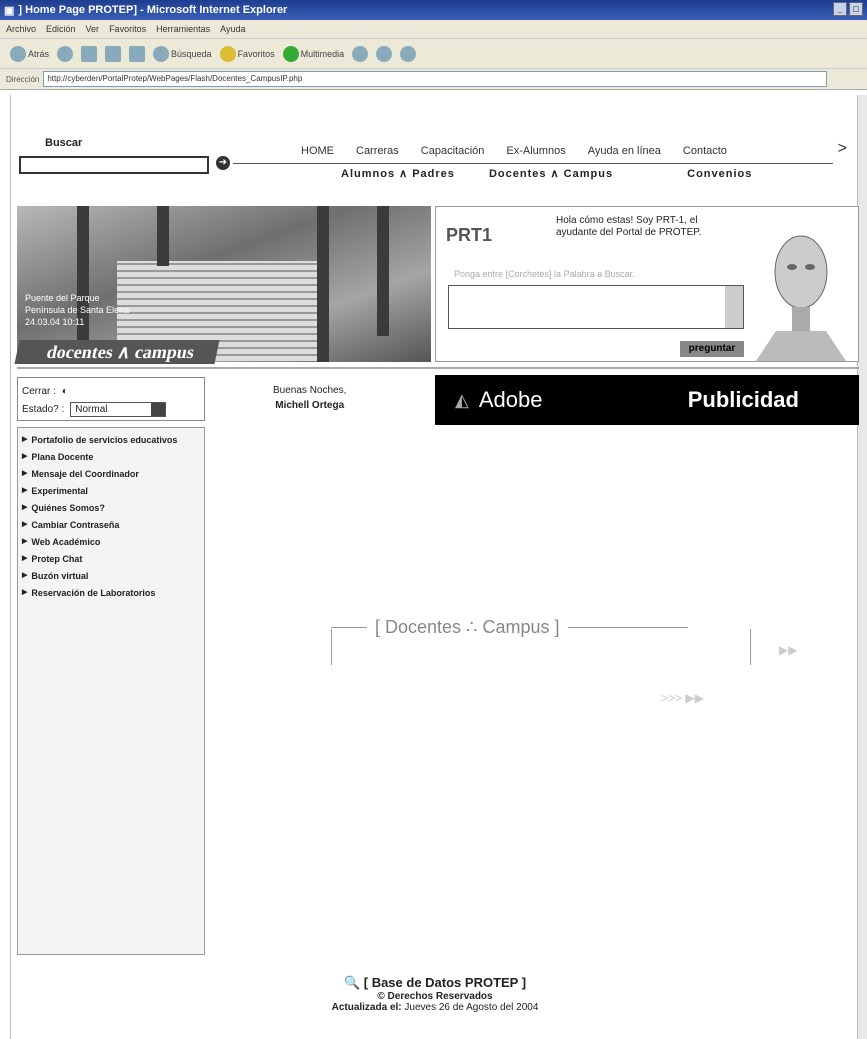 The image size is (867, 1039). I want to click on sidebar-item-portafolio: ▶ Portafolio de servicios educativos, so click(111, 440).